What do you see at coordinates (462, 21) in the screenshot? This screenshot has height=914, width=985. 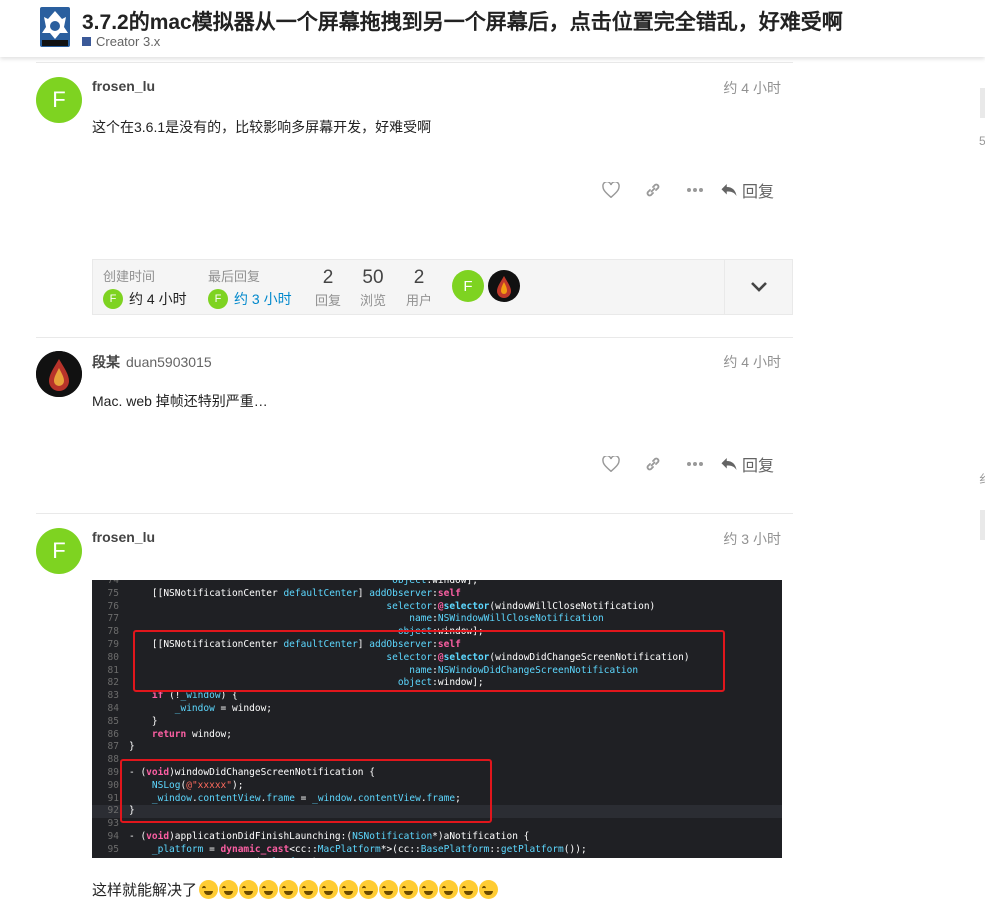 I see `topic-title: 3.7.2的mac模拟器从一个屏幕拖拽到另一个屏幕后，点击位置完全错乱，好难受啊` at bounding box center [462, 21].